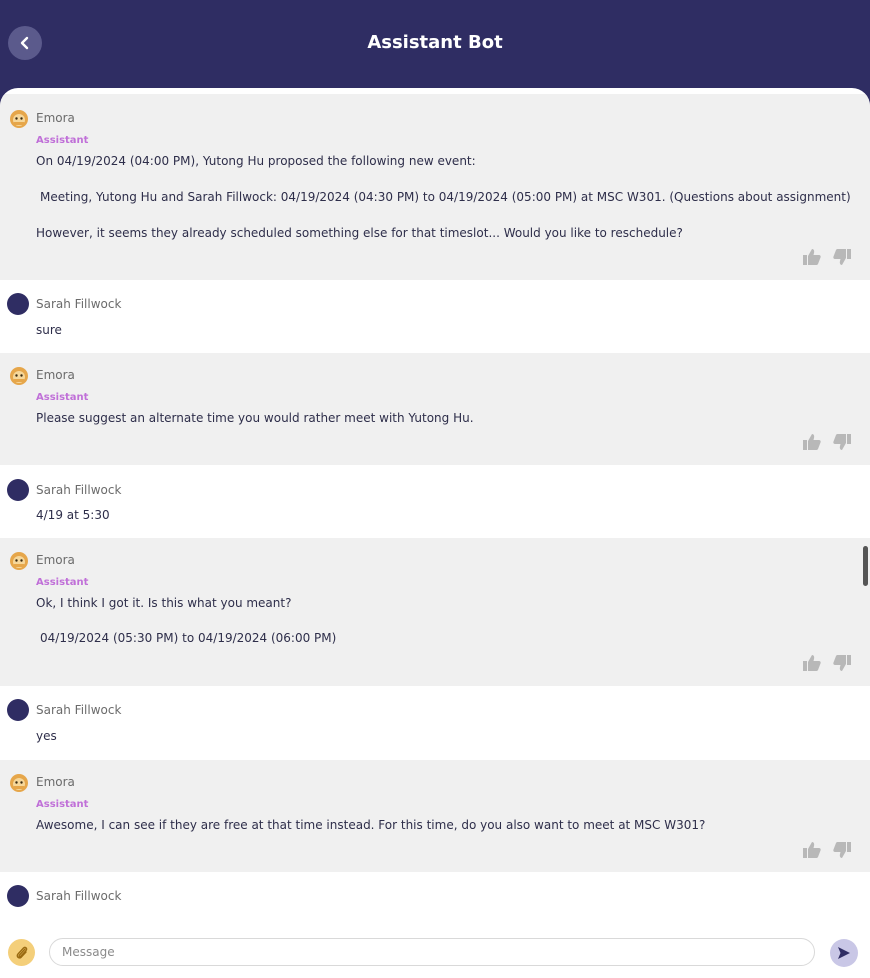 The image size is (870, 978). Describe the element at coordinates (435, 42) in the screenshot. I see `page-title: Assistant Bot` at that location.